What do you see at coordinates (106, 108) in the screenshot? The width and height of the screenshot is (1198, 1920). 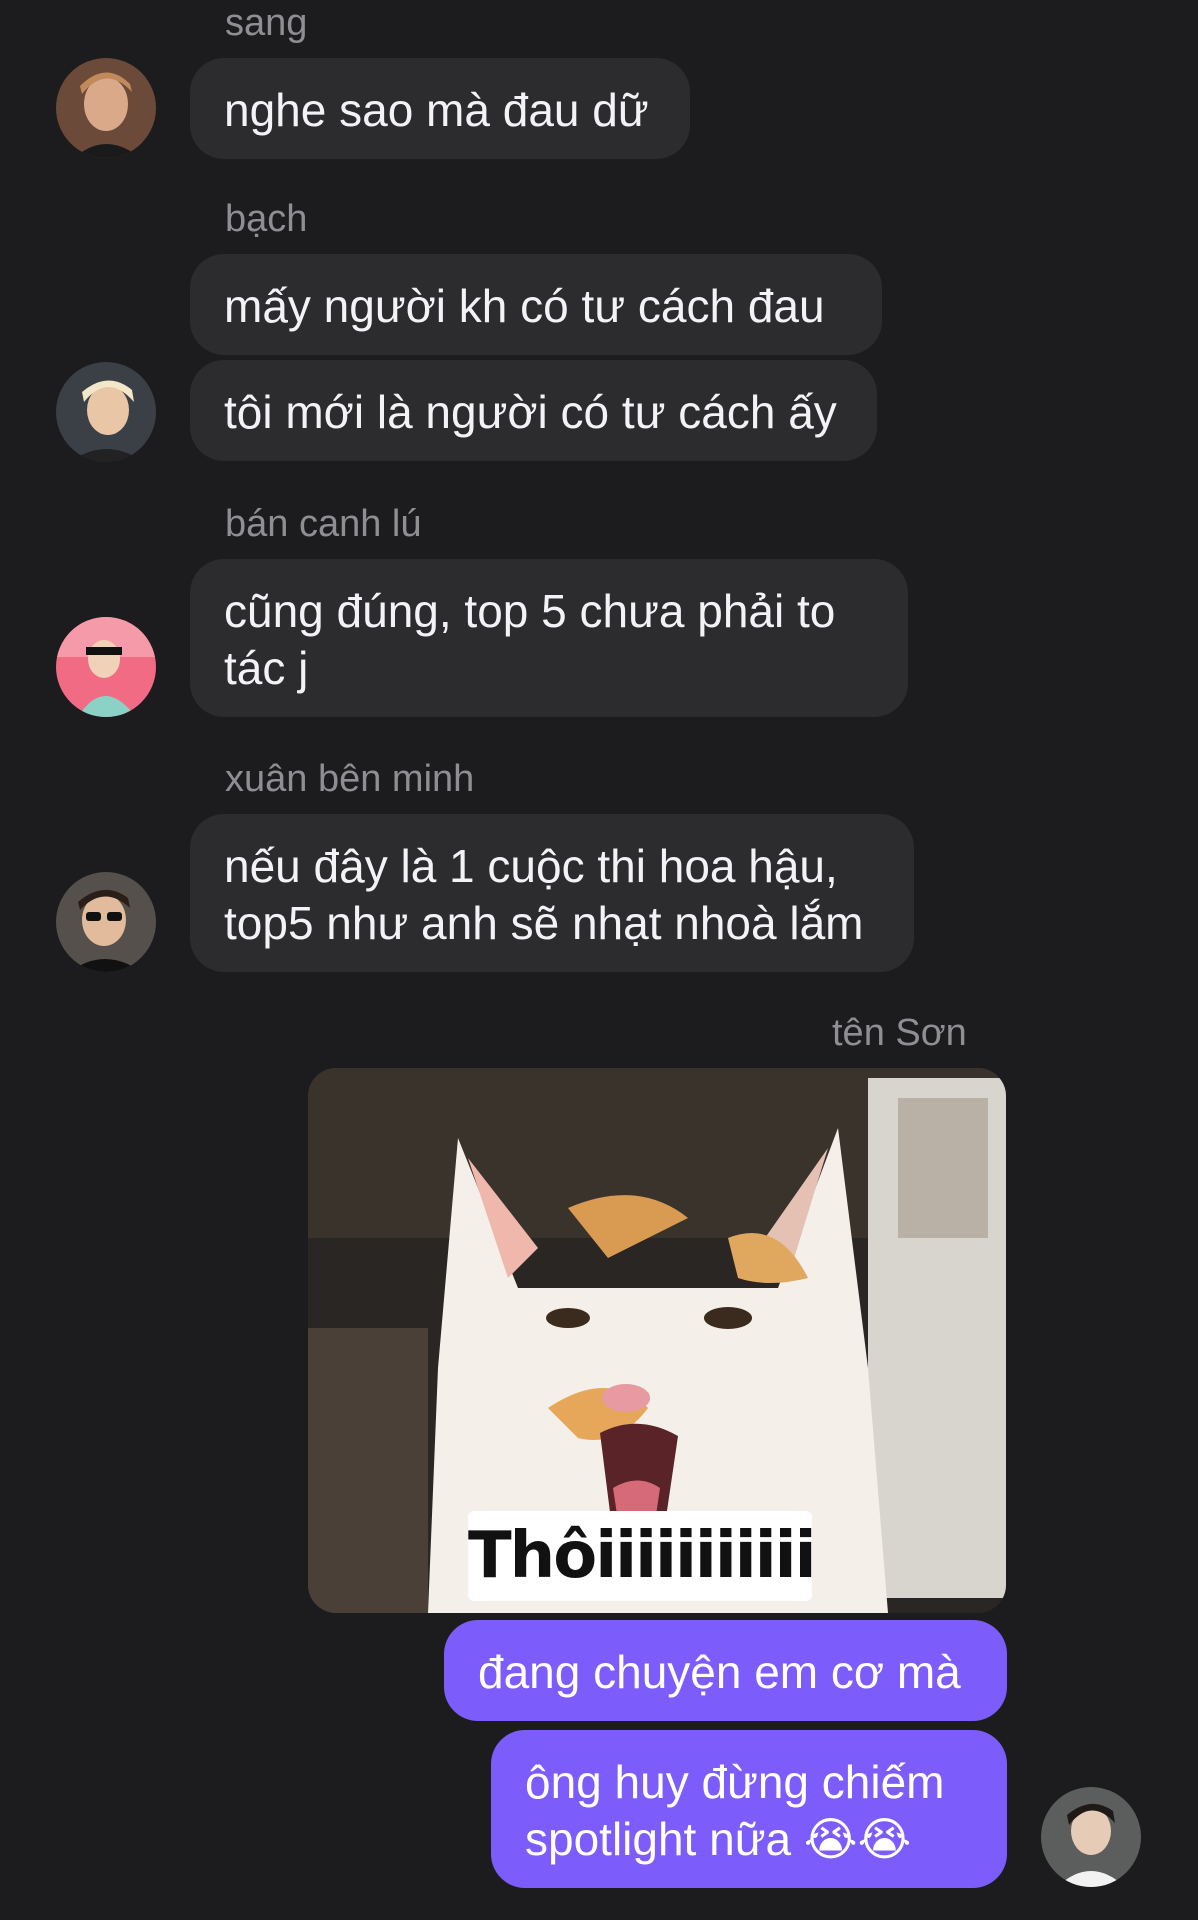 I see `sang-avatar-icon` at bounding box center [106, 108].